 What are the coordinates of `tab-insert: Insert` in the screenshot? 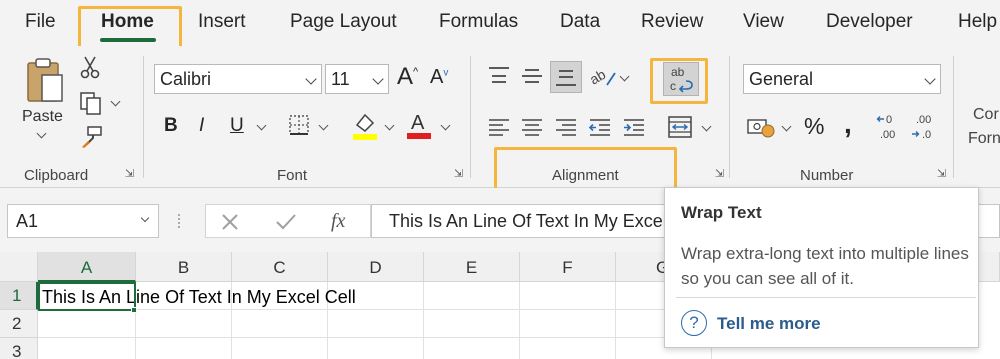 It's located at (222, 22).